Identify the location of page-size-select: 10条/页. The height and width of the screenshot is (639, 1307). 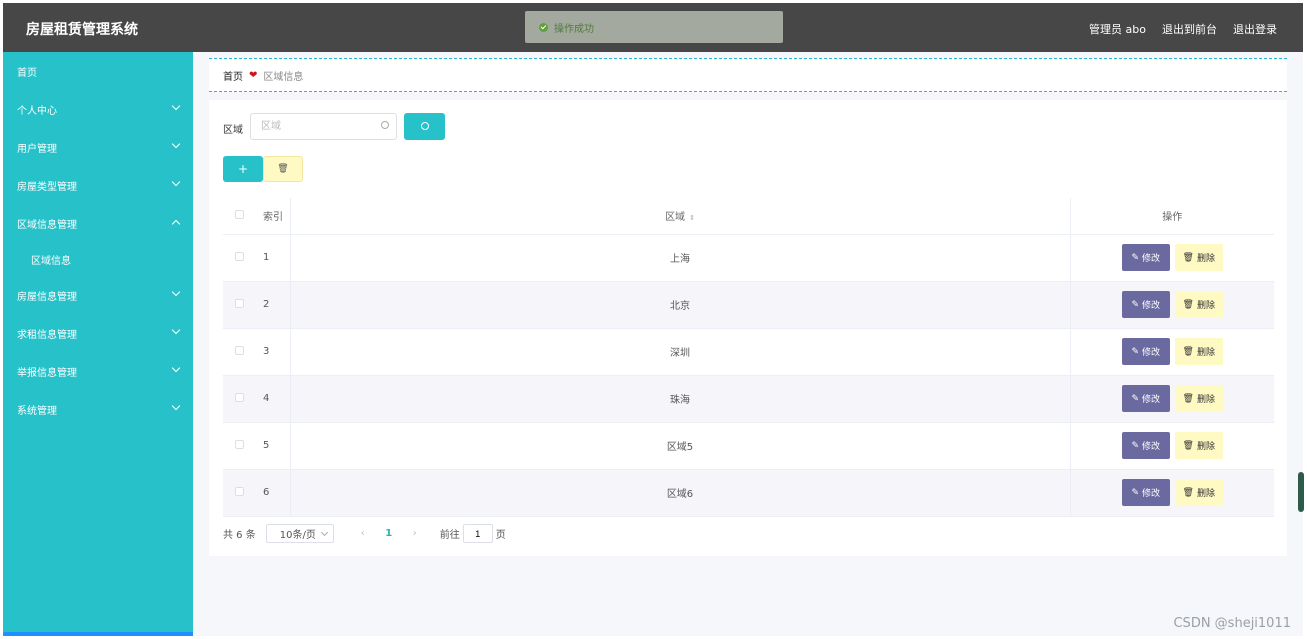
(299, 533).